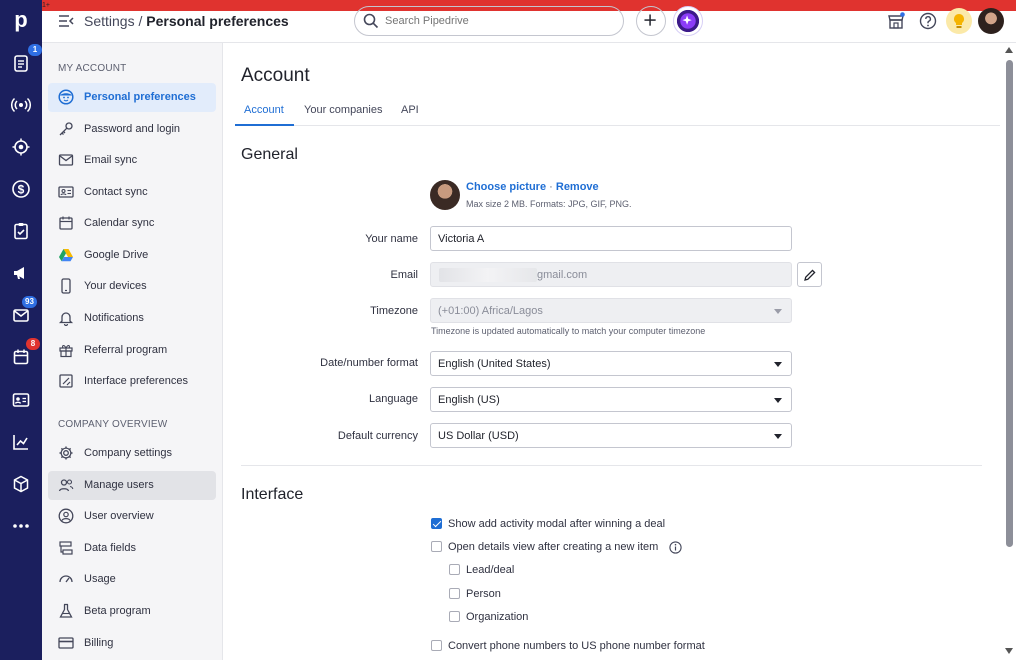 The height and width of the screenshot is (660, 1016). I want to click on sidebar-item-beta-program: Beta program, so click(132, 611).